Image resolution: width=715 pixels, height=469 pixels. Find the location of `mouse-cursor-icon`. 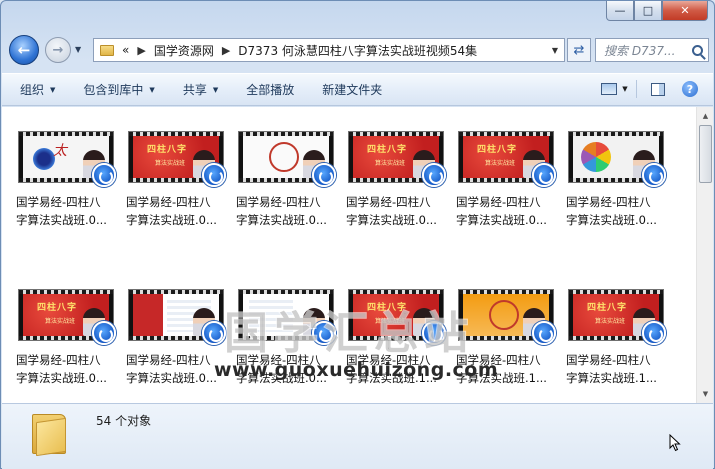

mouse-cursor-icon is located at coordinates (675, 443).